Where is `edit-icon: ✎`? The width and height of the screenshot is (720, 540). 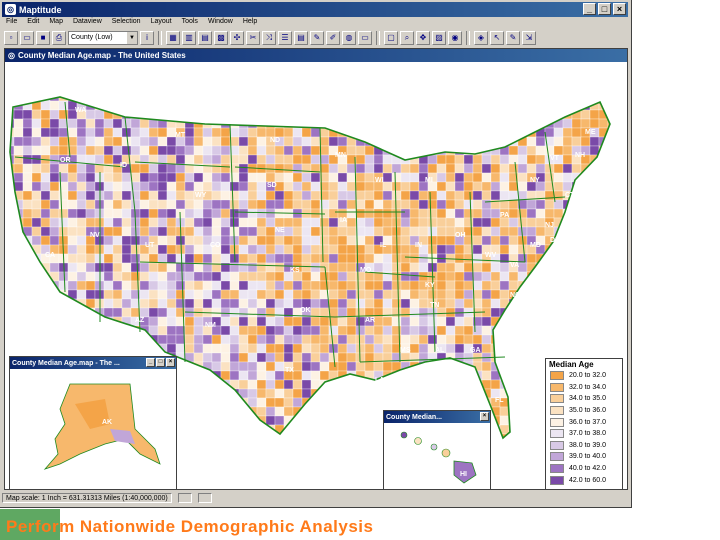
edit-icon: ✎ is located at coordinates (513, 38).